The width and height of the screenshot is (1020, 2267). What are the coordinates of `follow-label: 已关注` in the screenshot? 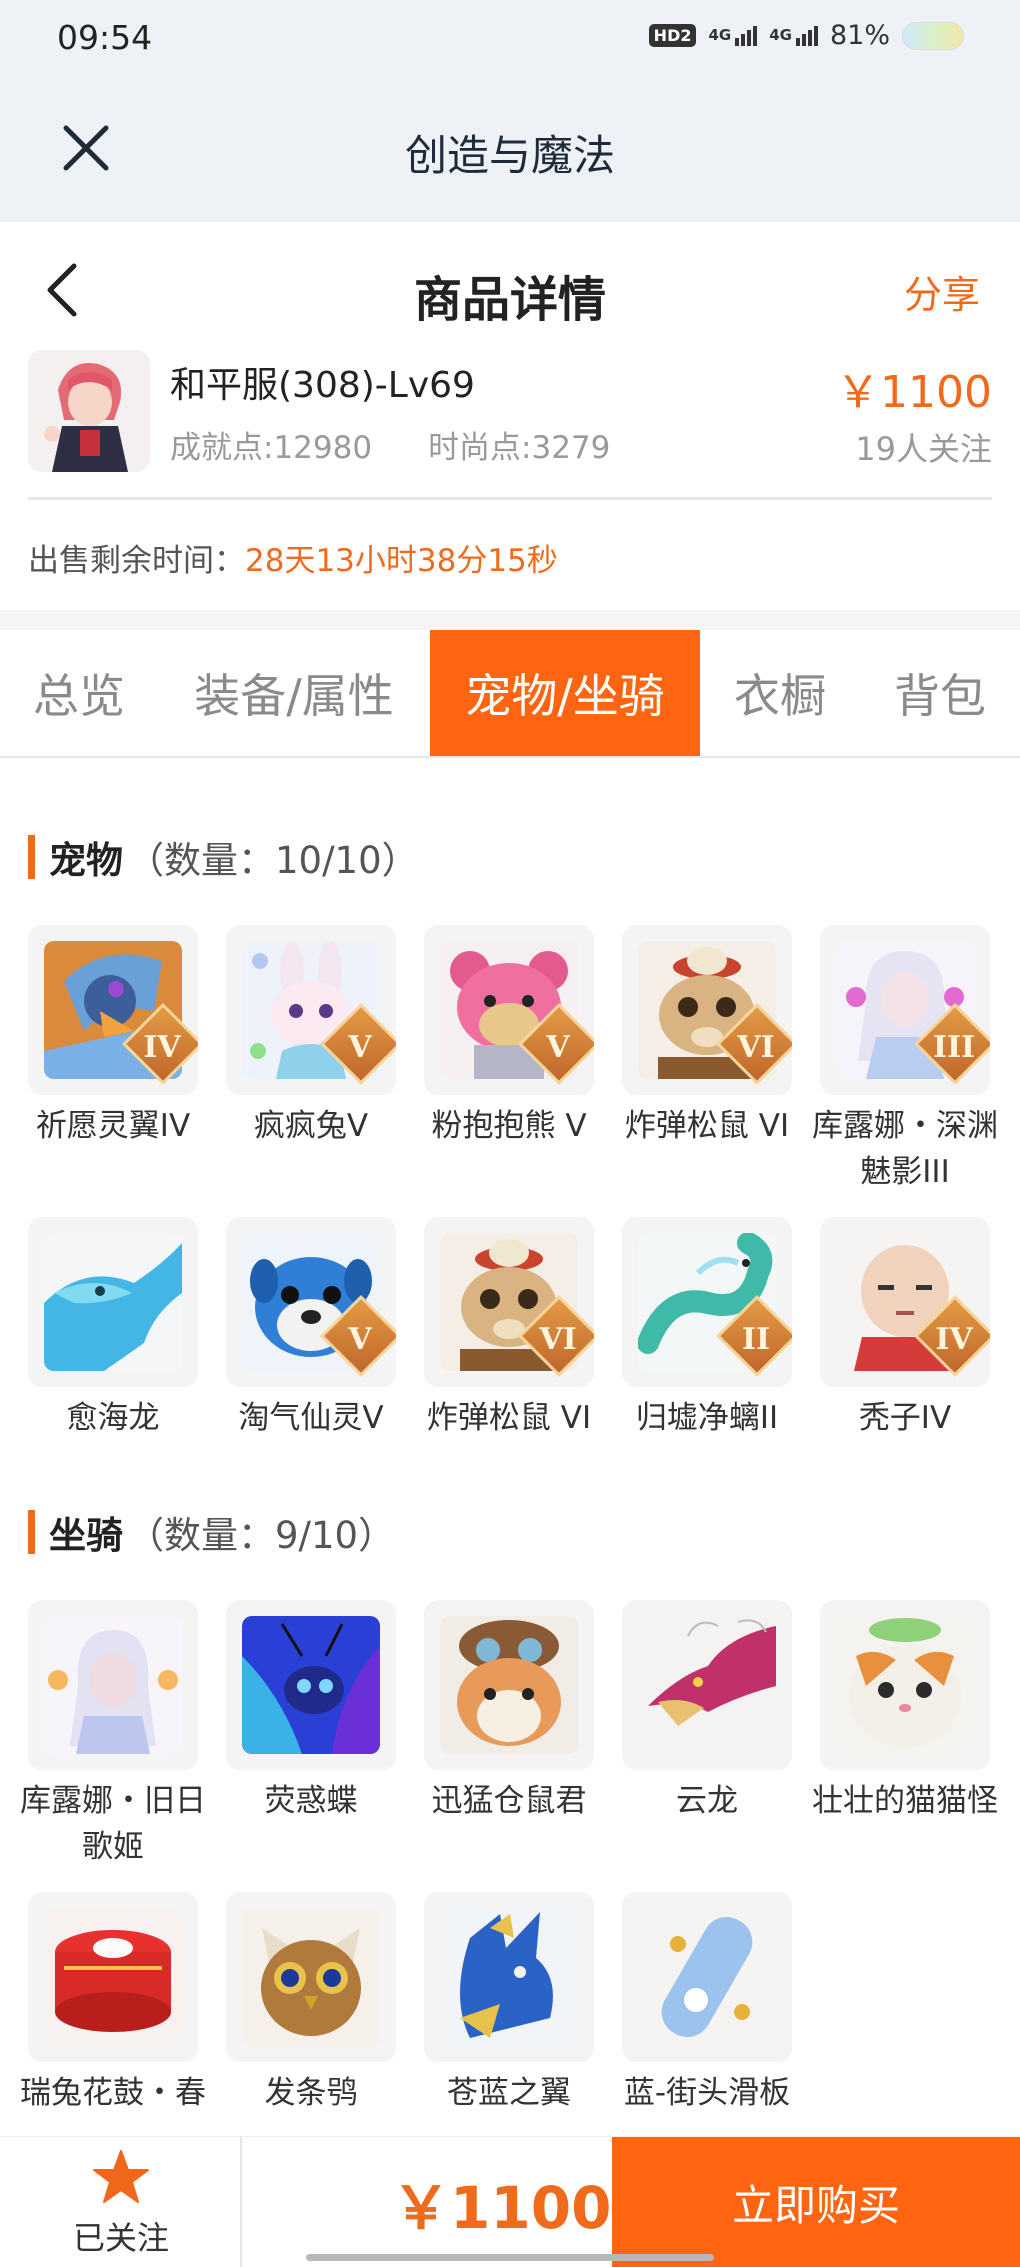 It's located at (120, 2238).